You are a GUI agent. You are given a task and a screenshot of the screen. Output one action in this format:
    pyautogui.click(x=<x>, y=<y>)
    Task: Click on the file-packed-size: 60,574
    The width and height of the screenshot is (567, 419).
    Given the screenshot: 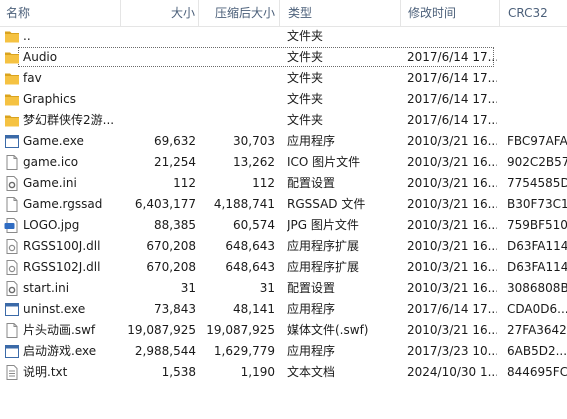 What is the action you would take?
    pyautogui.click(x=254, y=225)
    